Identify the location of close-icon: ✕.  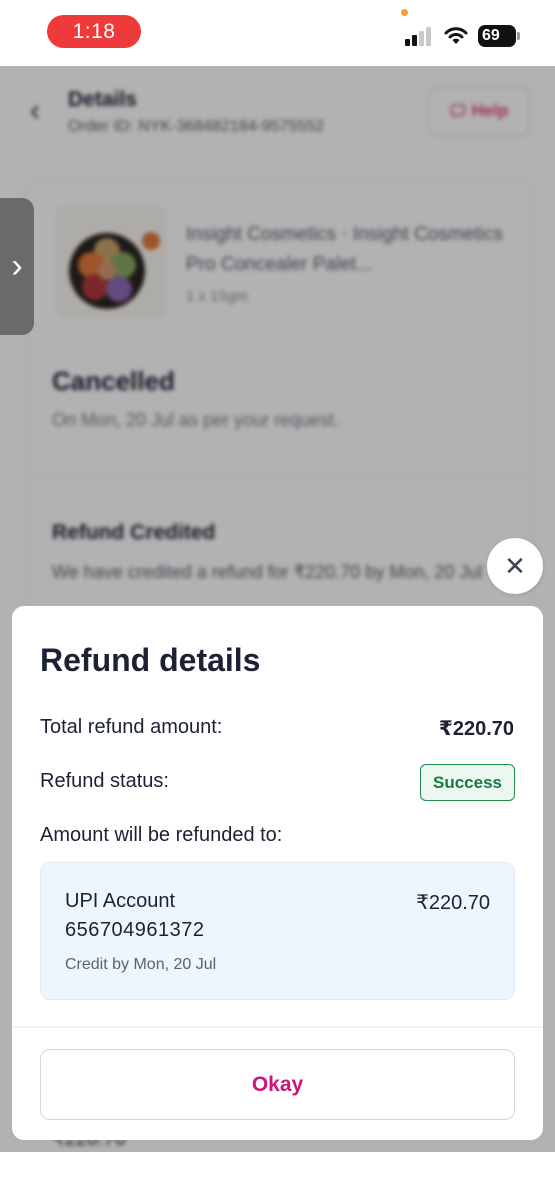
(515, 565).